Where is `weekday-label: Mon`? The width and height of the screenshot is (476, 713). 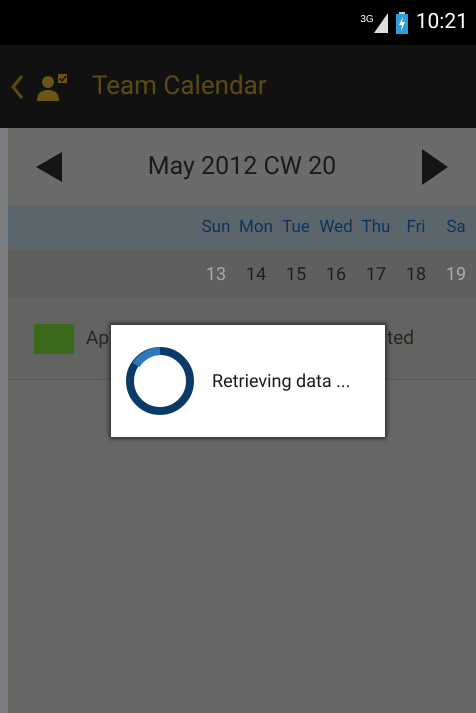 weekday-label: Mon is located at coordinates (256, 227).